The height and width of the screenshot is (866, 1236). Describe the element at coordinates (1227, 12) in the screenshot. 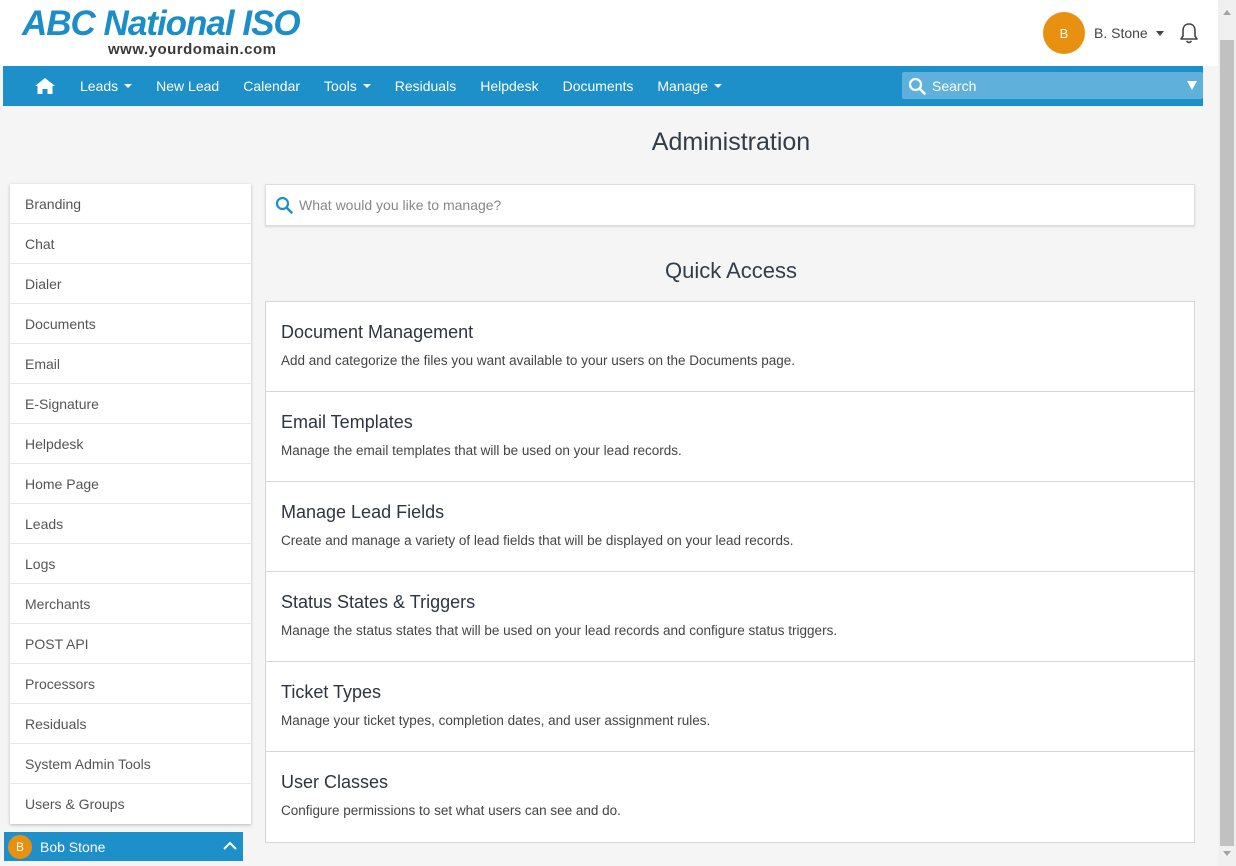

I see `scroll-up-icon` at that location.